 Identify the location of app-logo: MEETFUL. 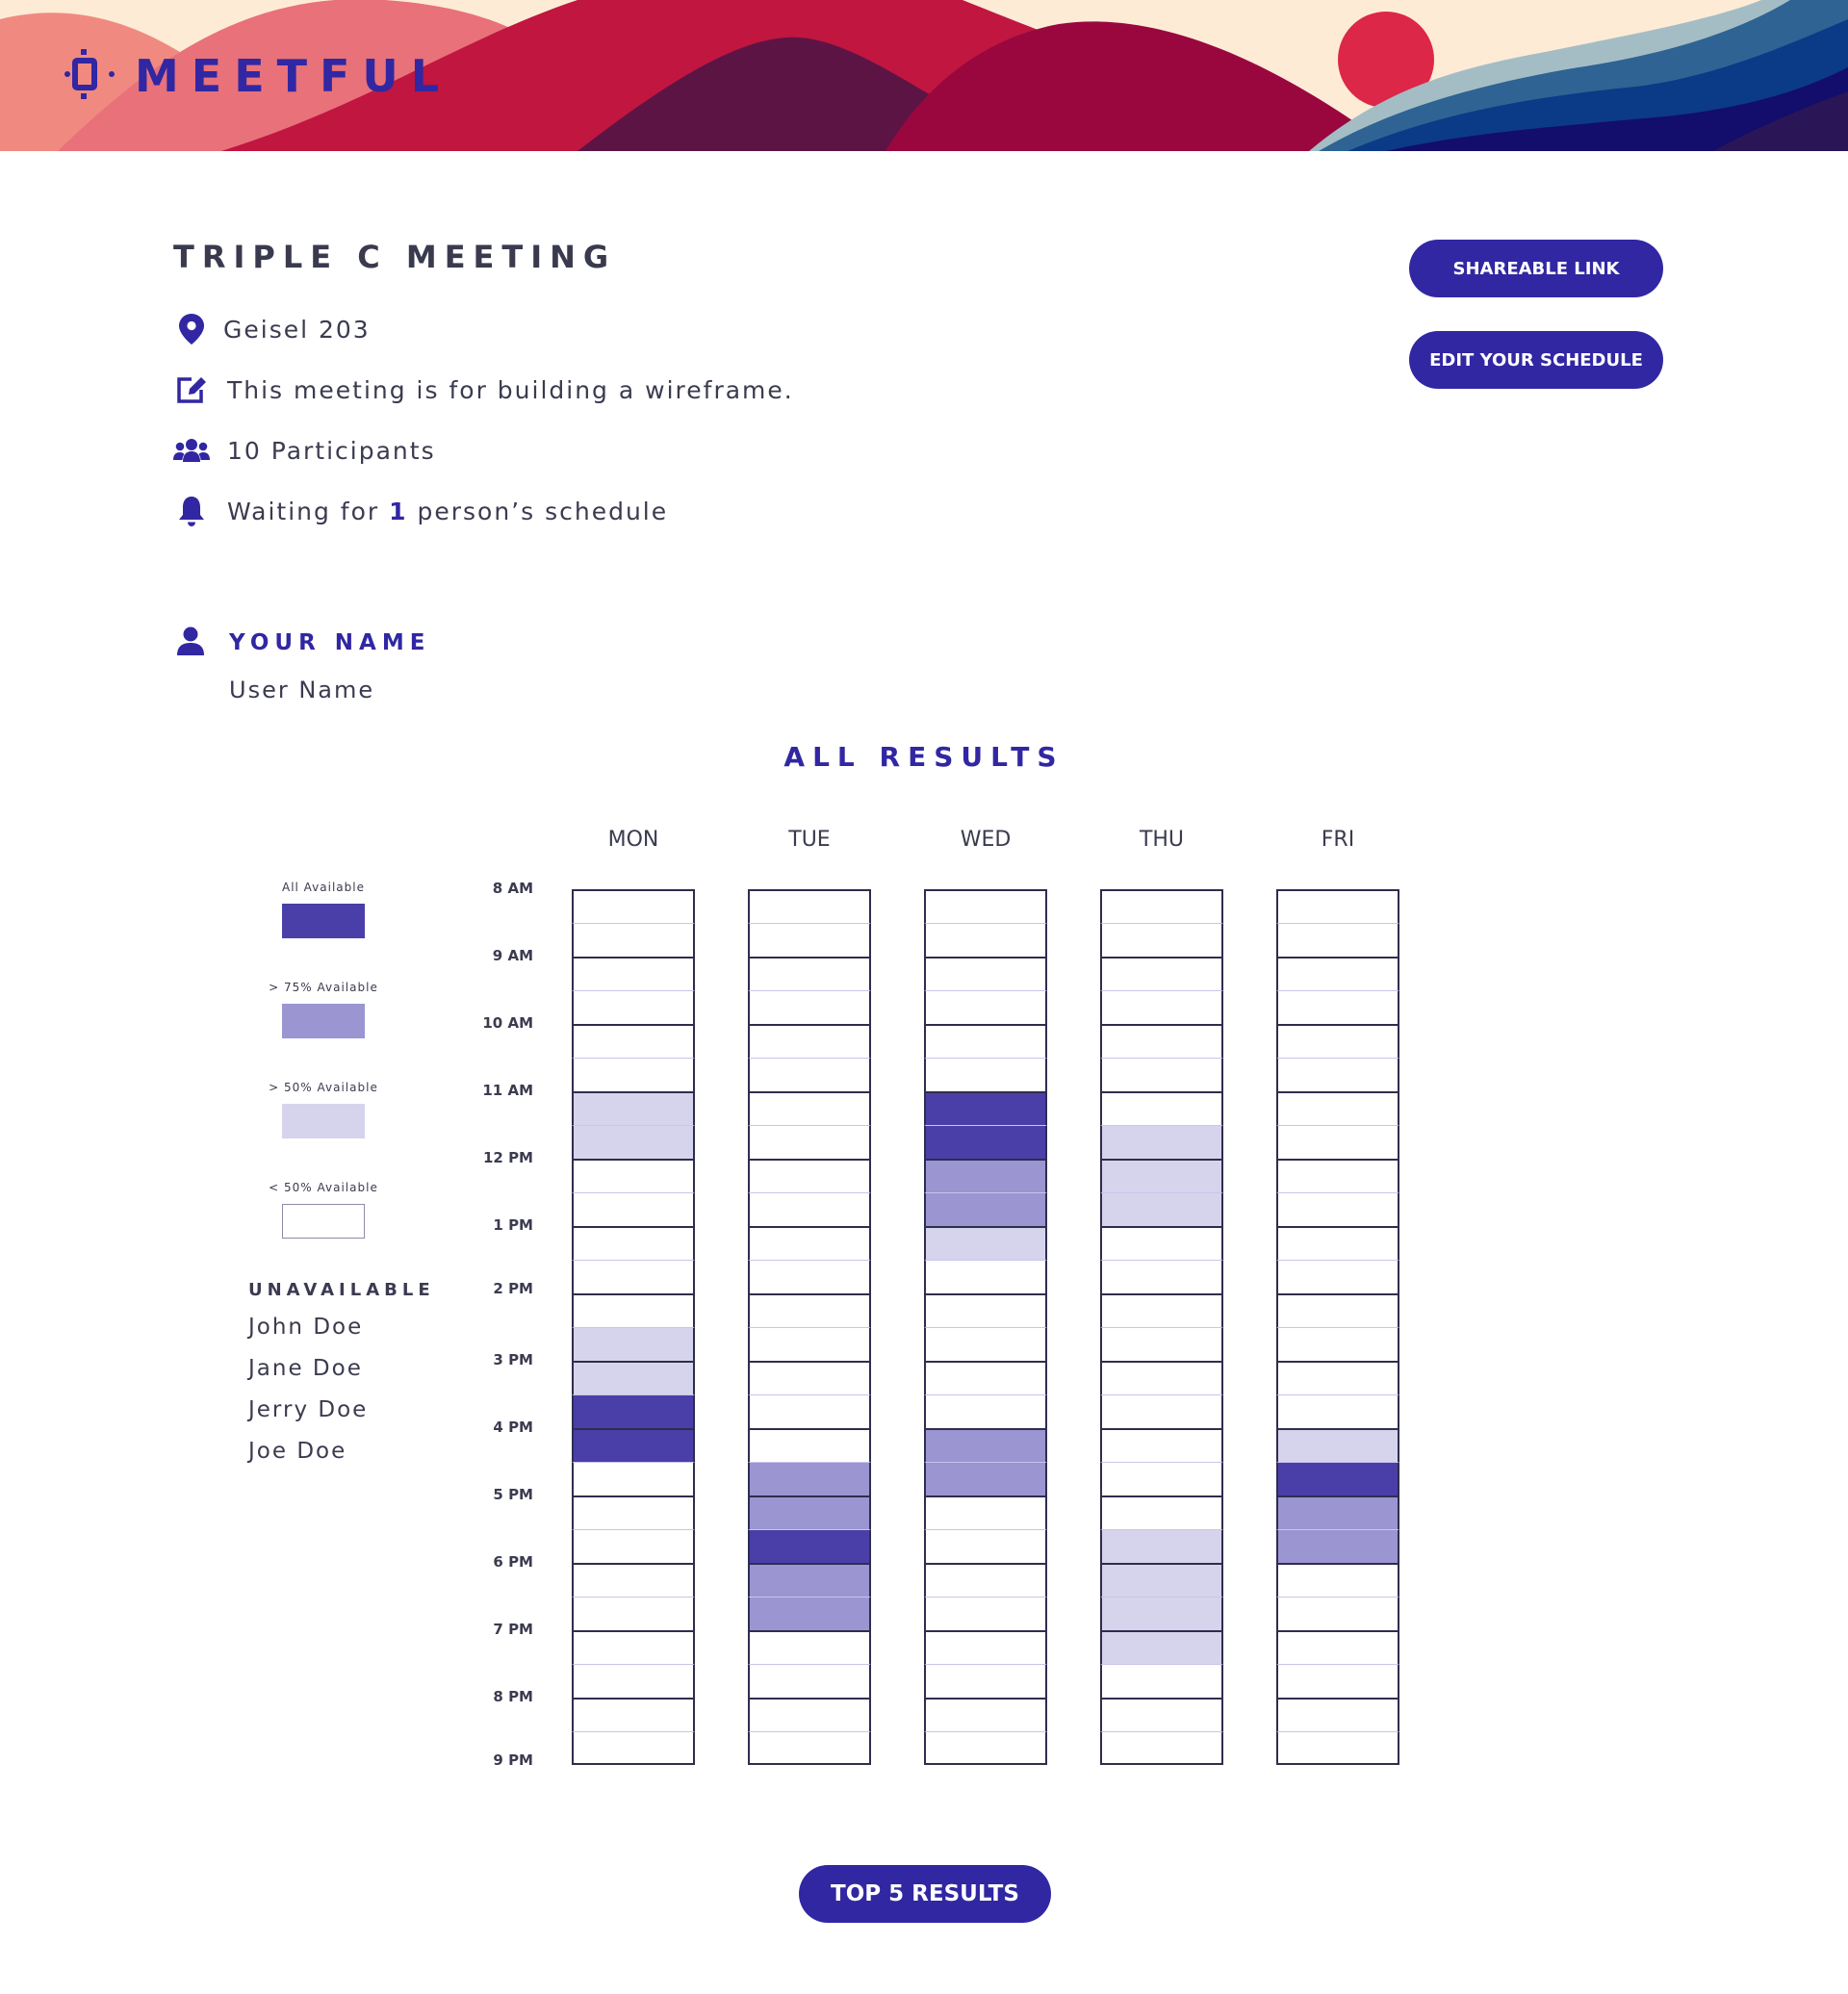
(256, 76).